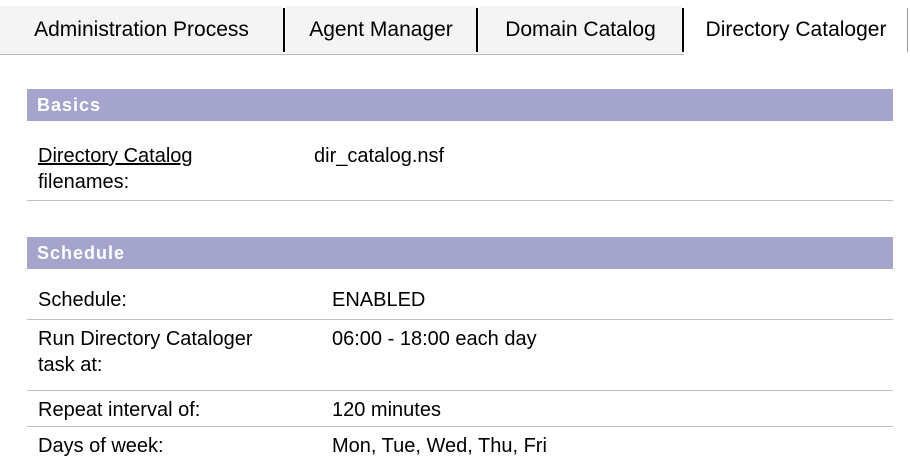 The image size is (910, 459). Describe the element at coordinates (460, 411) in the screenshot. I see `repeat-interval-row: Repeat interval of: 120 minutes` at that location.